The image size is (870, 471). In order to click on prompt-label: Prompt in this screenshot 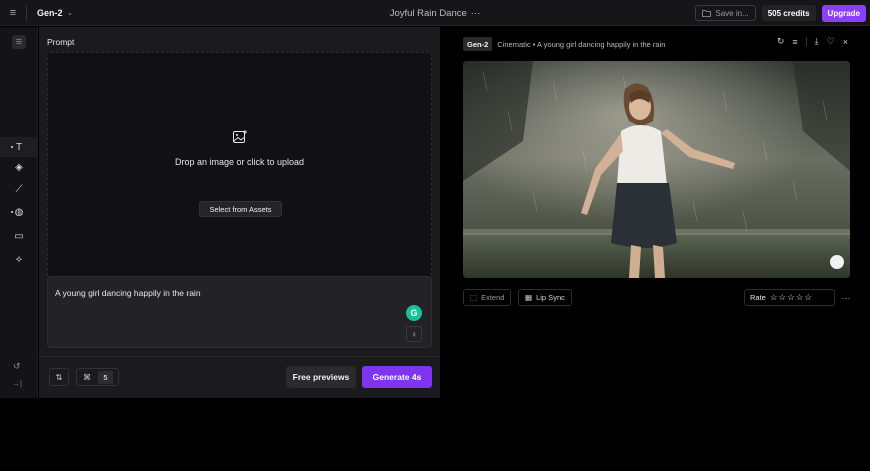, I will do `click(61, 42)`.